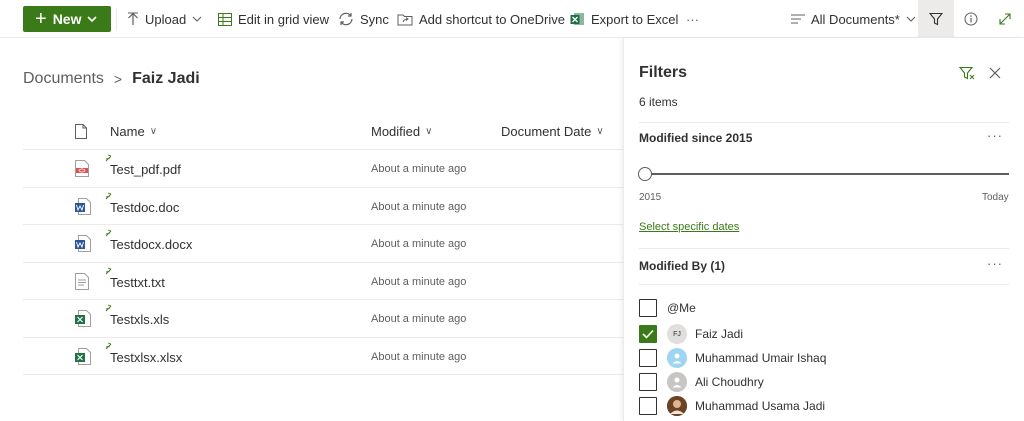 The image size is (1024, 421). I want to click on info-button, so click(974, 19).